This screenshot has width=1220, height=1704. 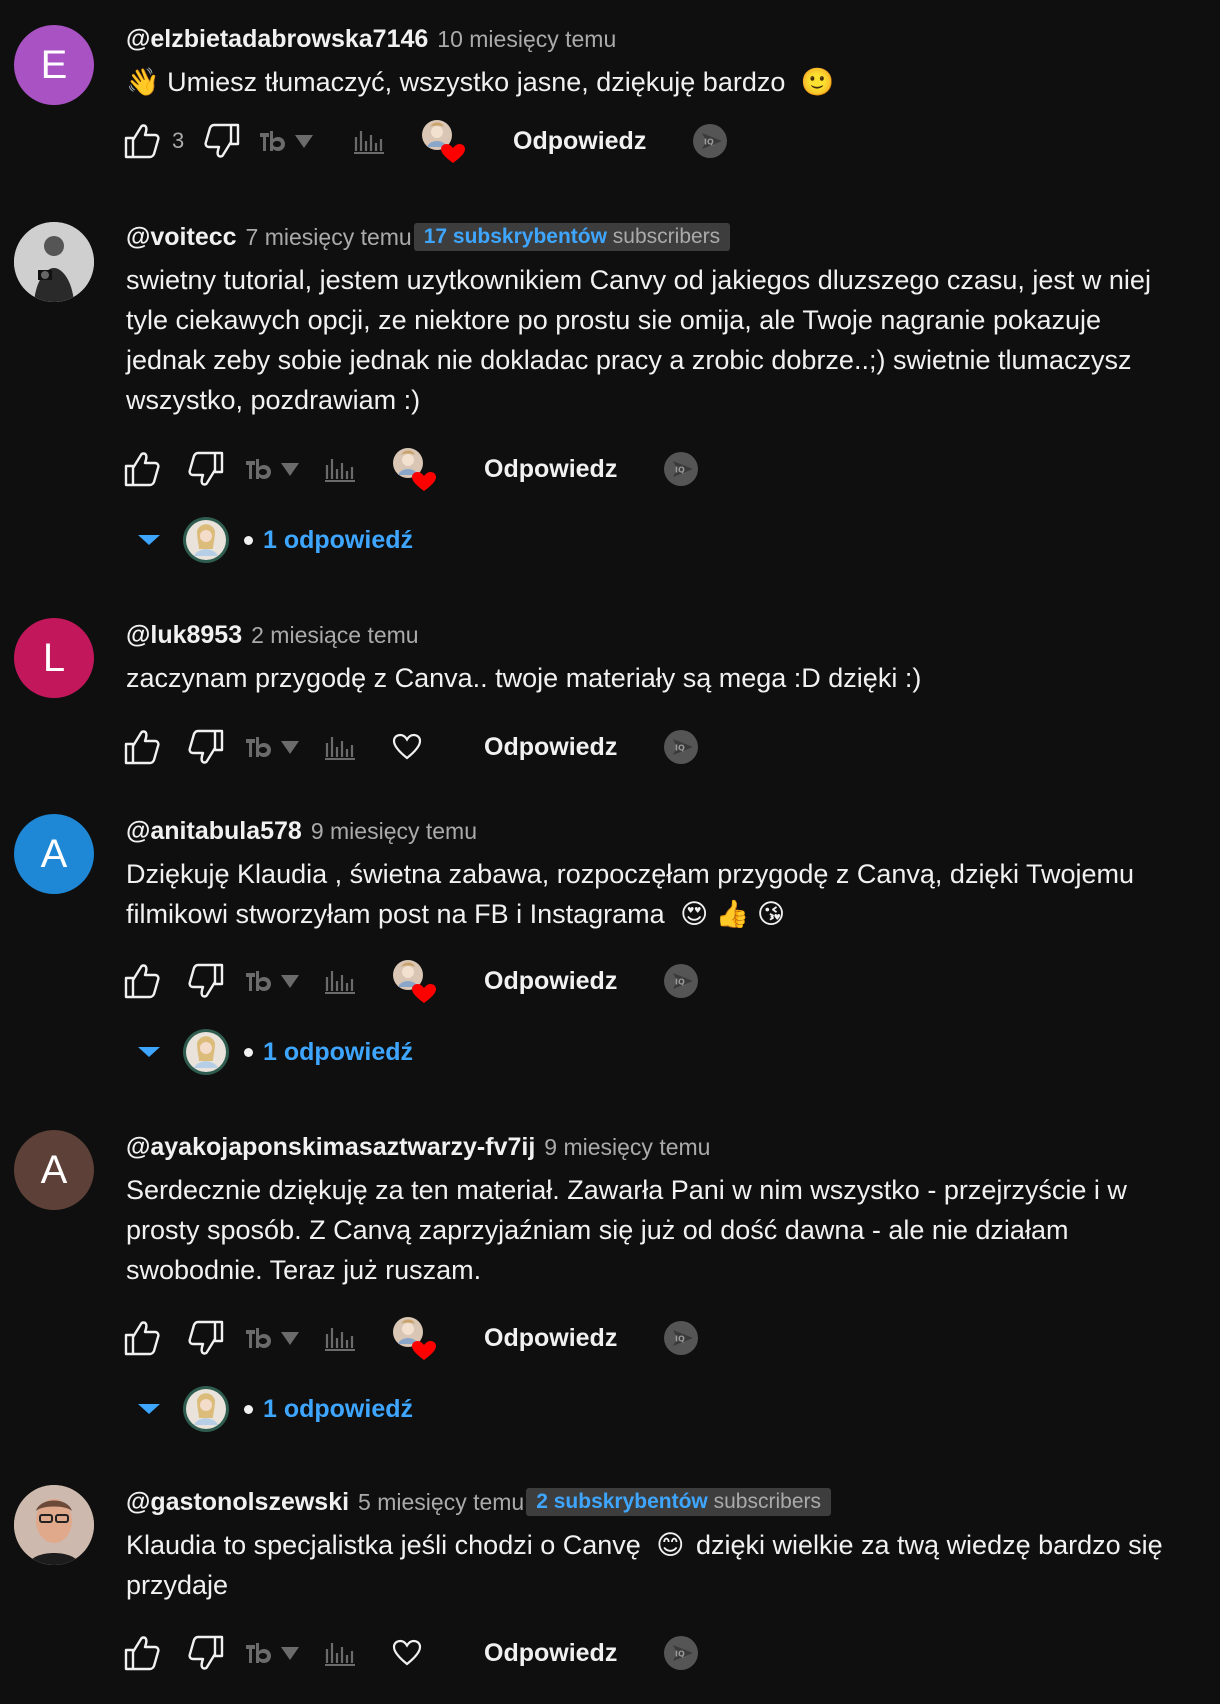 What do you see at coordinates (526, 39) in the screenshot?
I see `comment-time: 10 miesięcy temu` at bounding box center [526, 39].